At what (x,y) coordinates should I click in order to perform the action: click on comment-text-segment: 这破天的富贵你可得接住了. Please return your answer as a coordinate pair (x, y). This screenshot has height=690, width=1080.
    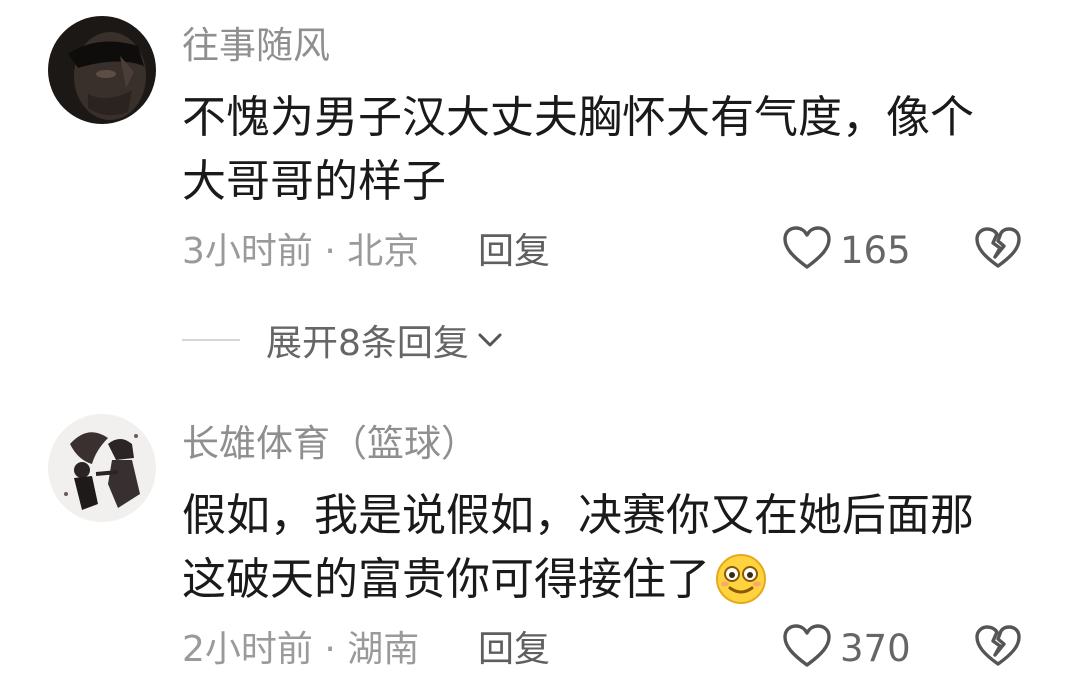
    Looking at the image, I should click on (446, 579).